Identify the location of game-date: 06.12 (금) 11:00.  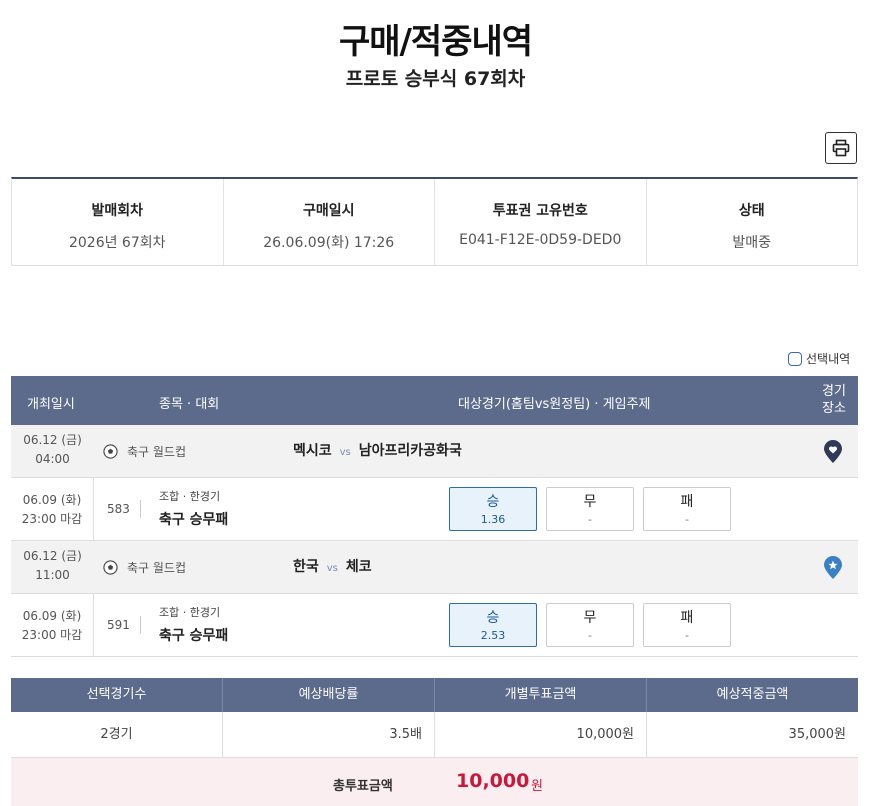
(52, 565).